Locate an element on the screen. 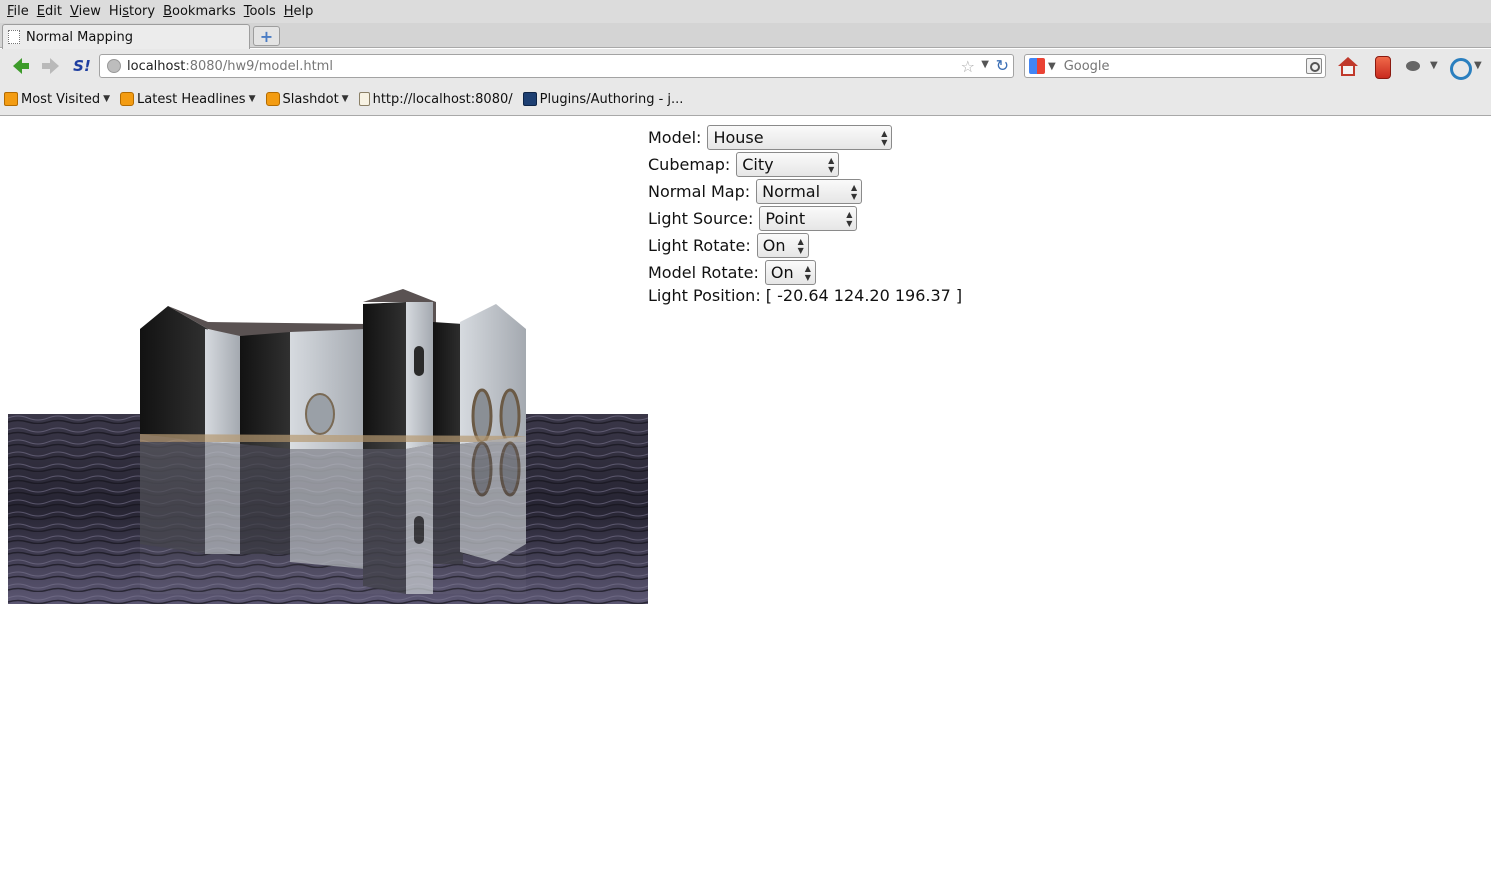 Image resolution: width=1491 pixels, height=873 pixels. model-rotate-select: On ▲ ▼ is located at coordinates (790, 272).